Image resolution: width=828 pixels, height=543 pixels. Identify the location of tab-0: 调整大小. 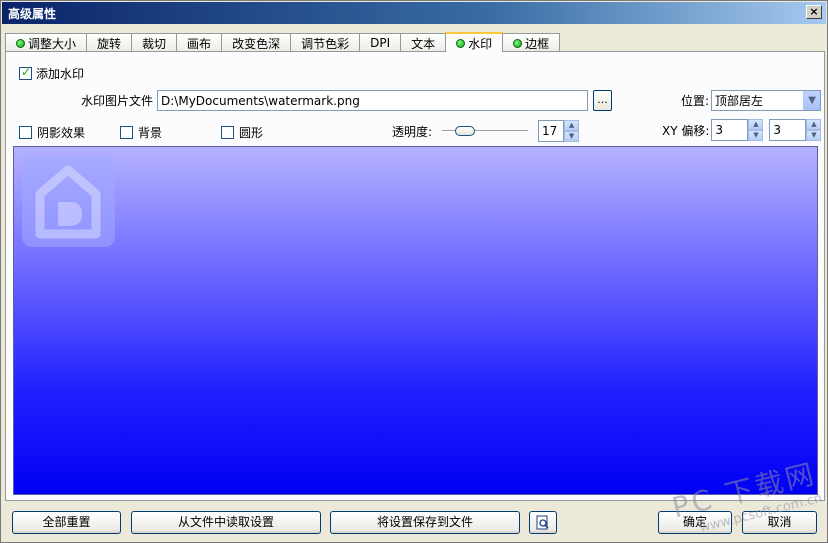
(46, 42).